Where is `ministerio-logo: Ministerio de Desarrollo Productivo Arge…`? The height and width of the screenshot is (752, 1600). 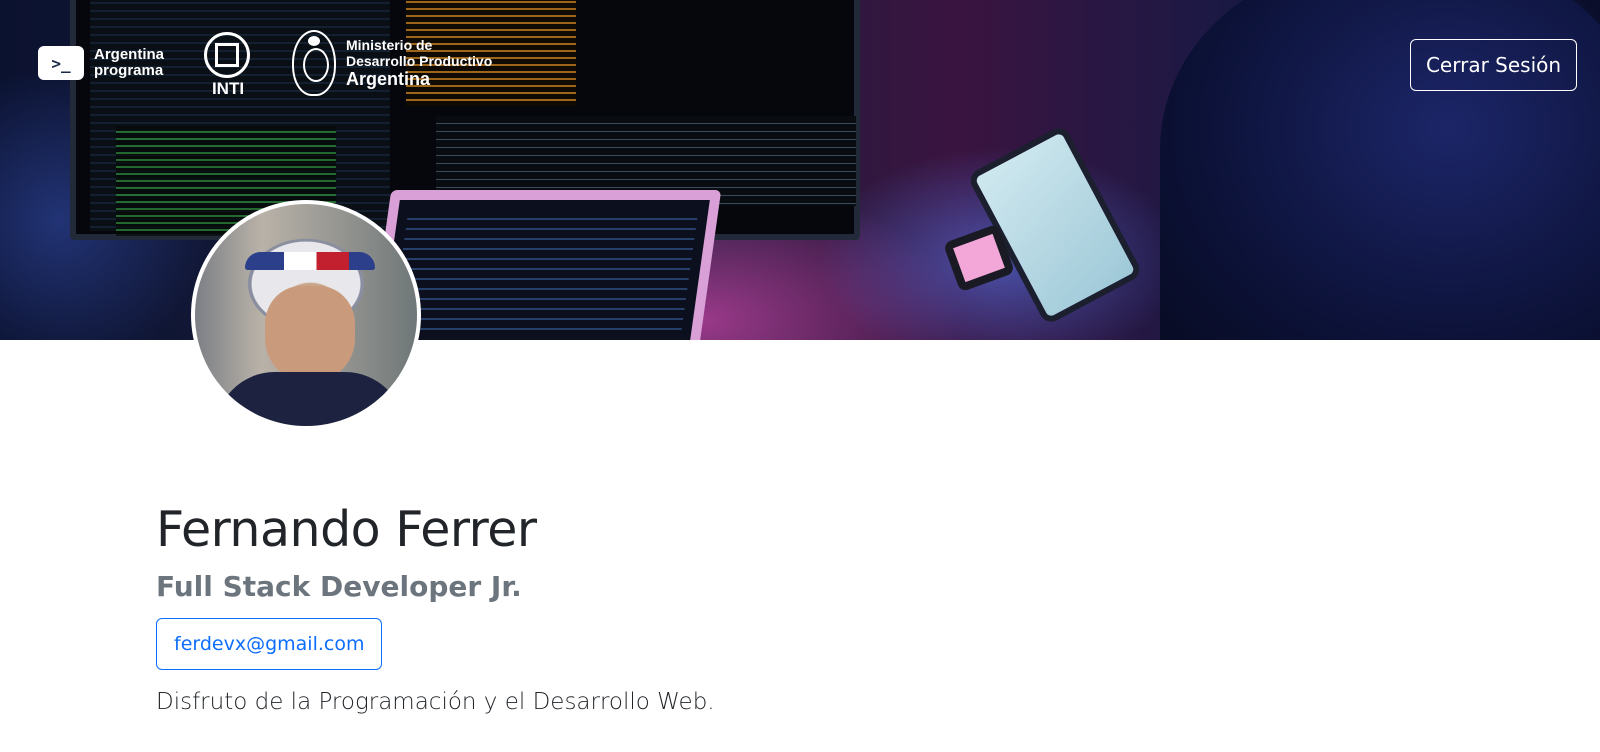 ministerio-logo: Ministerio de Desarrollo Productivo Arge… is located at coordinates (392, 63).